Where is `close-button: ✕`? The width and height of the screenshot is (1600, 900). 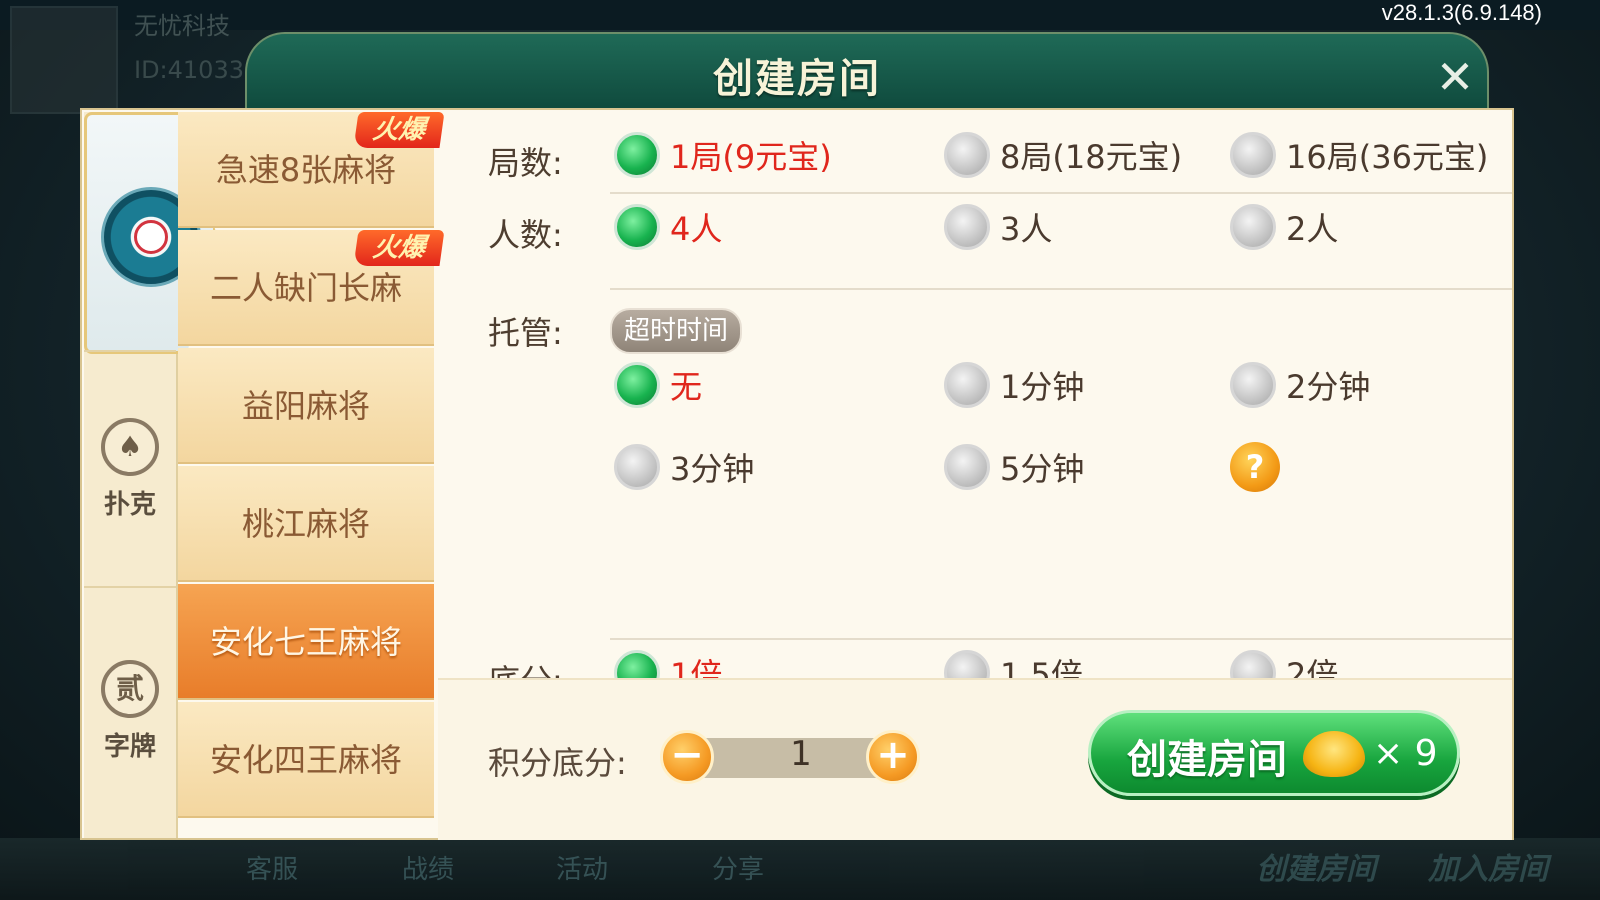
close-button: ✕ is located at coordinates (1455, 77).